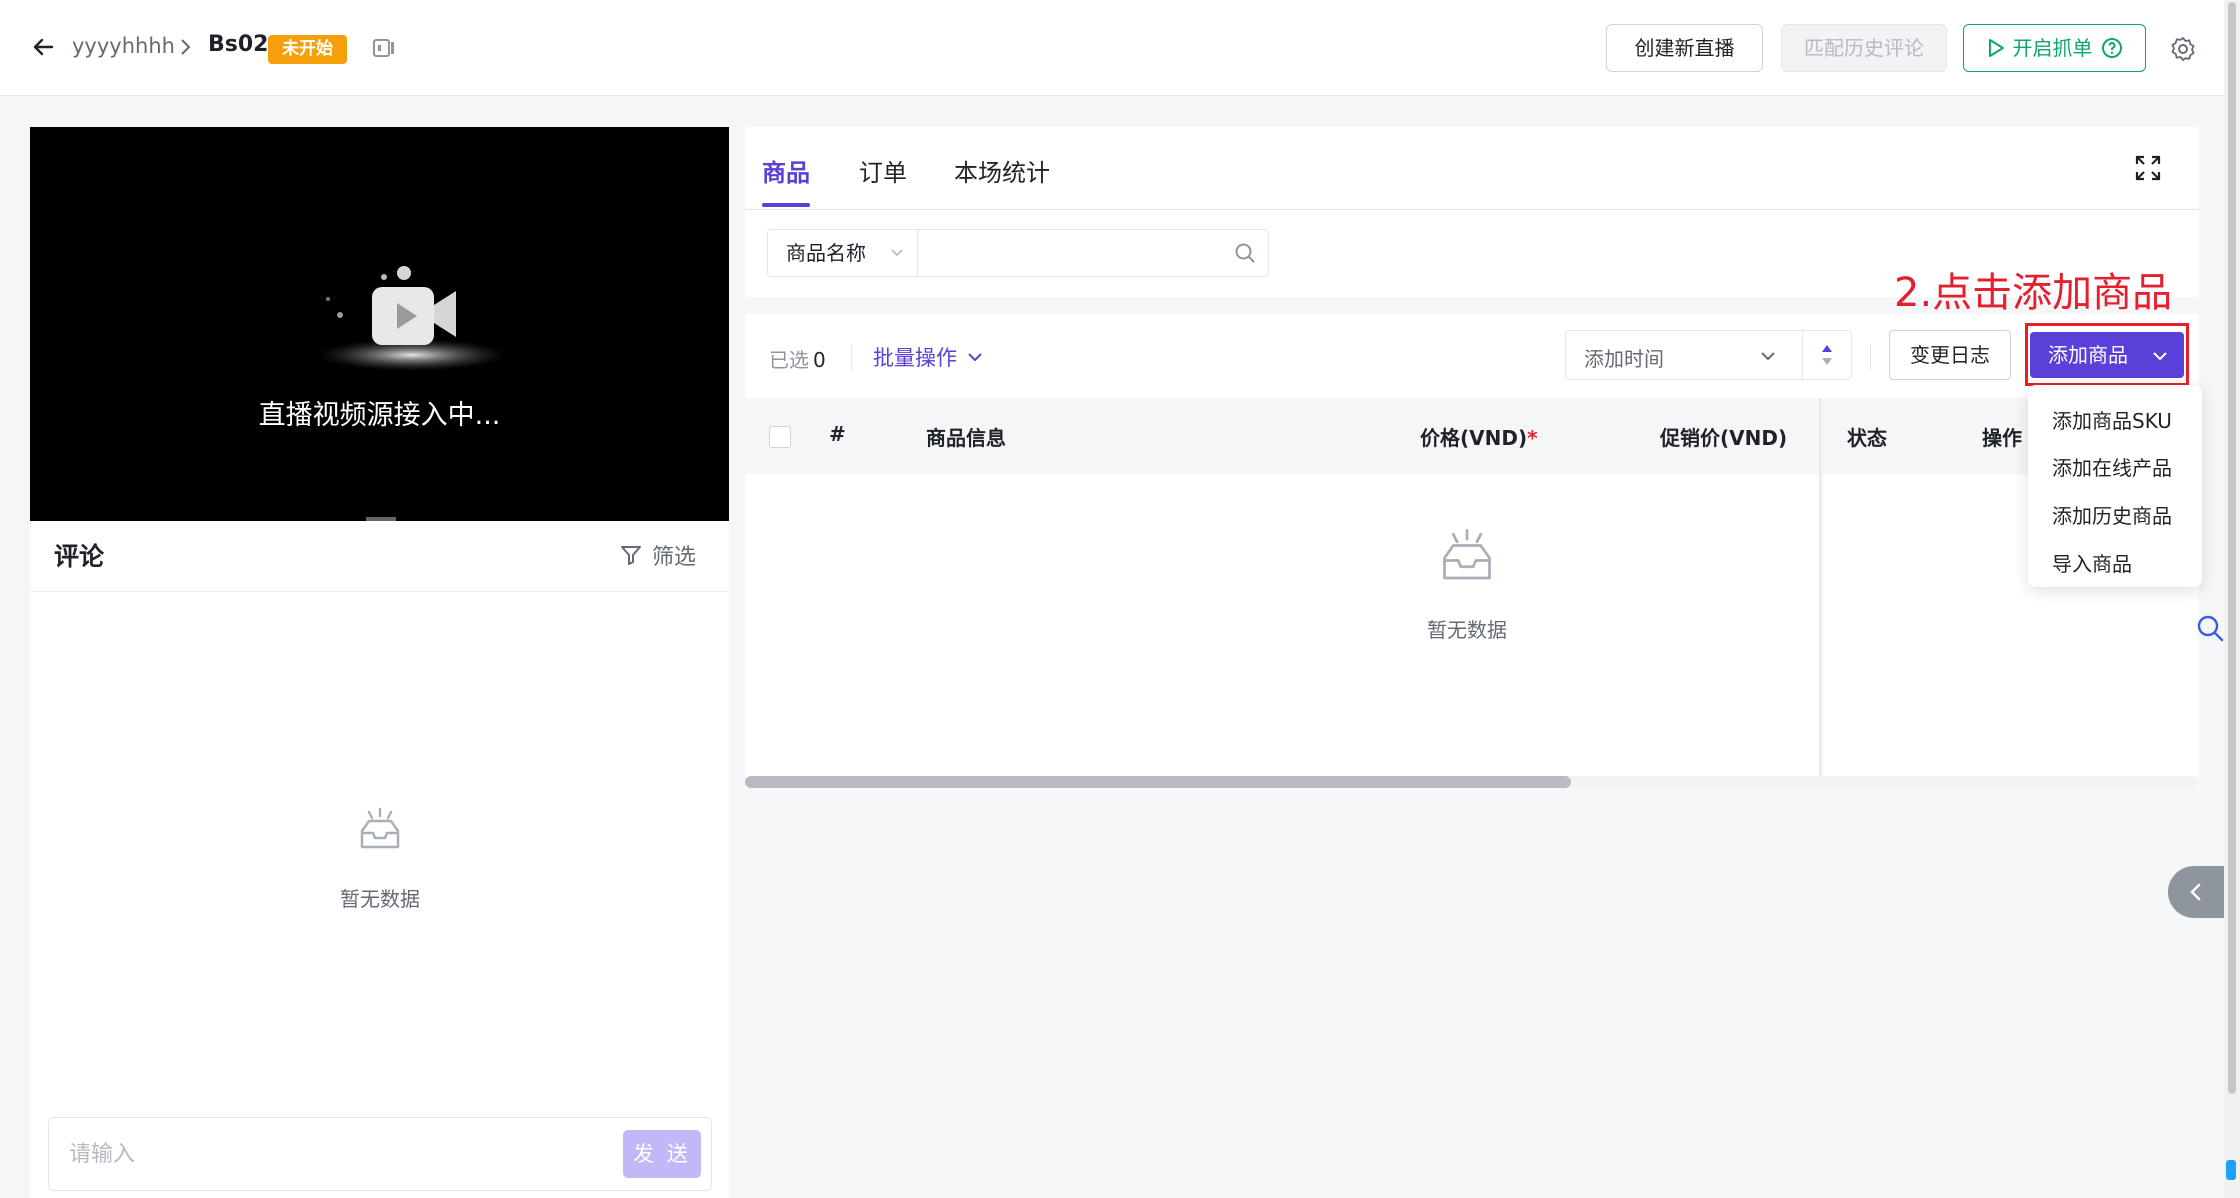 The width and height of the screenshot is (2240, 1198). I want to click on fixed-column-divider, so click(1821, 588).